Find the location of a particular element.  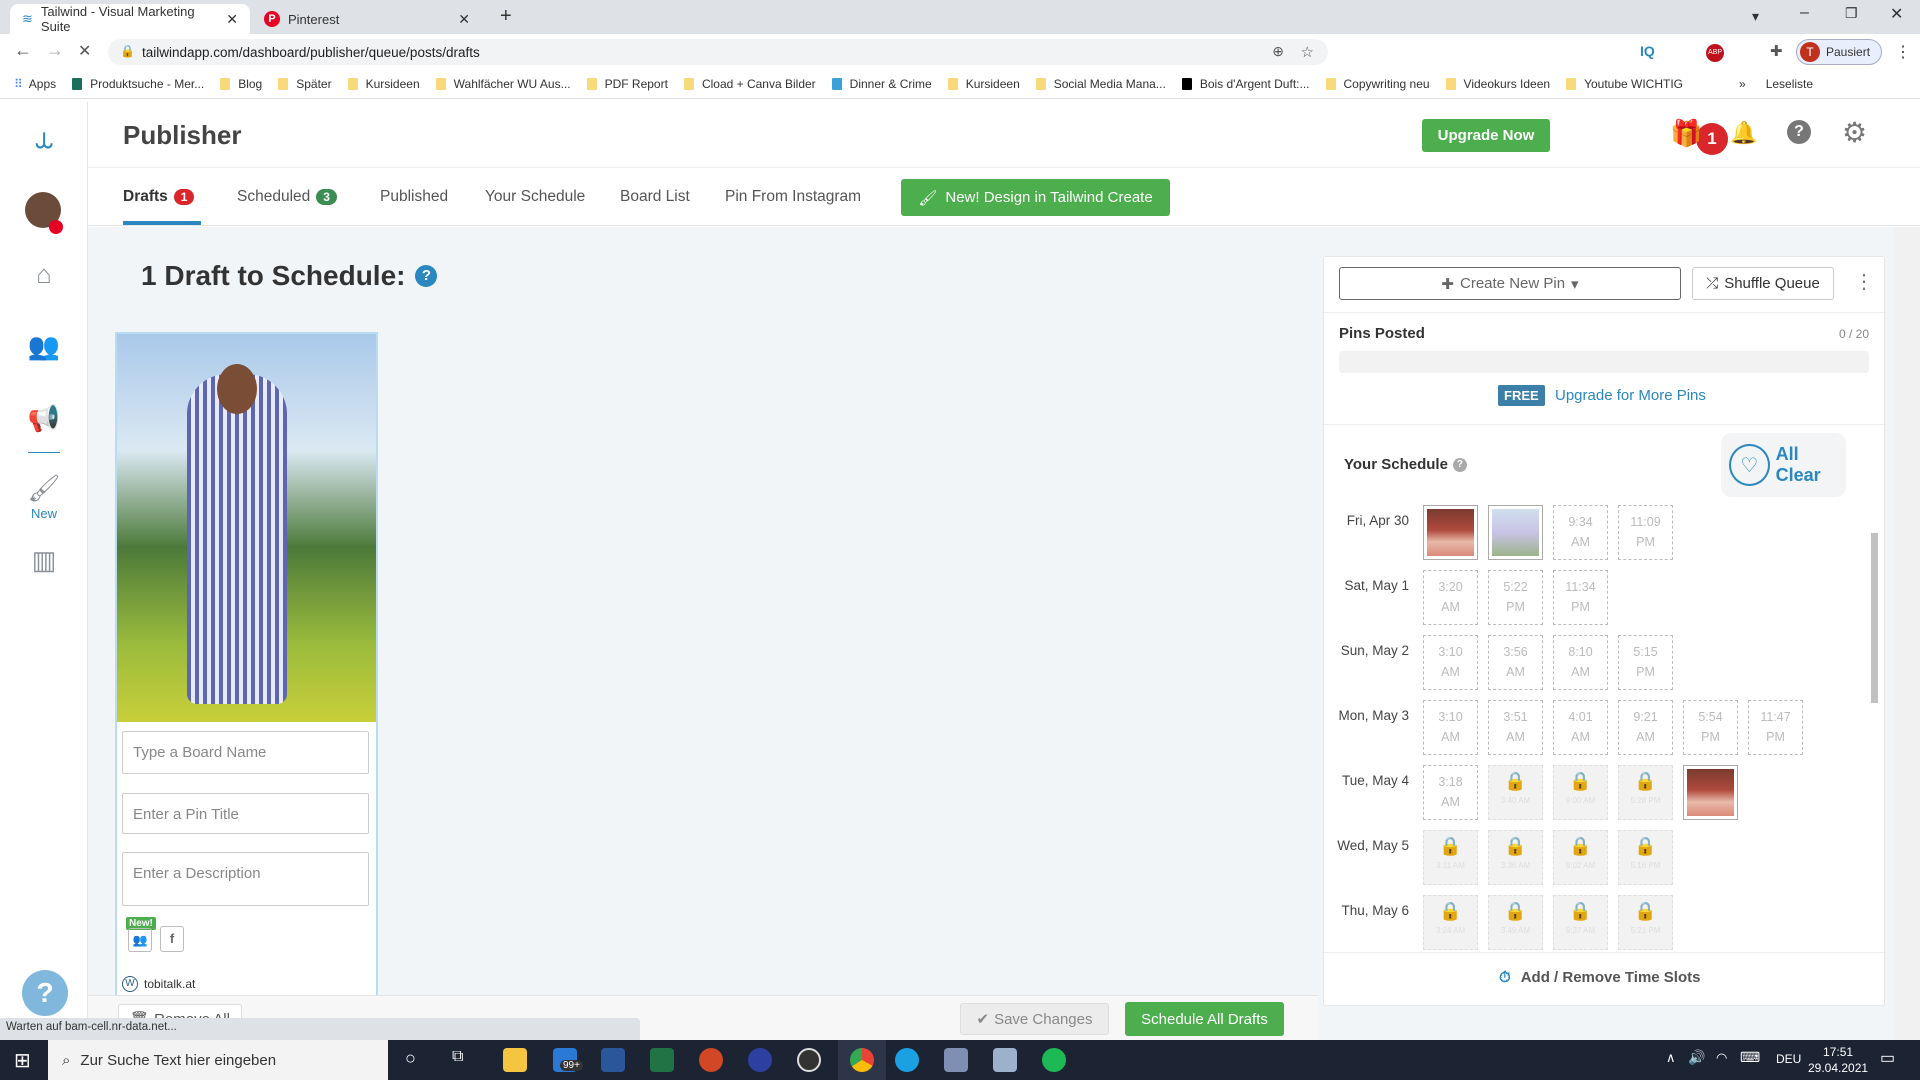

file-explorer-icon is located at coordinates (515, 1060).